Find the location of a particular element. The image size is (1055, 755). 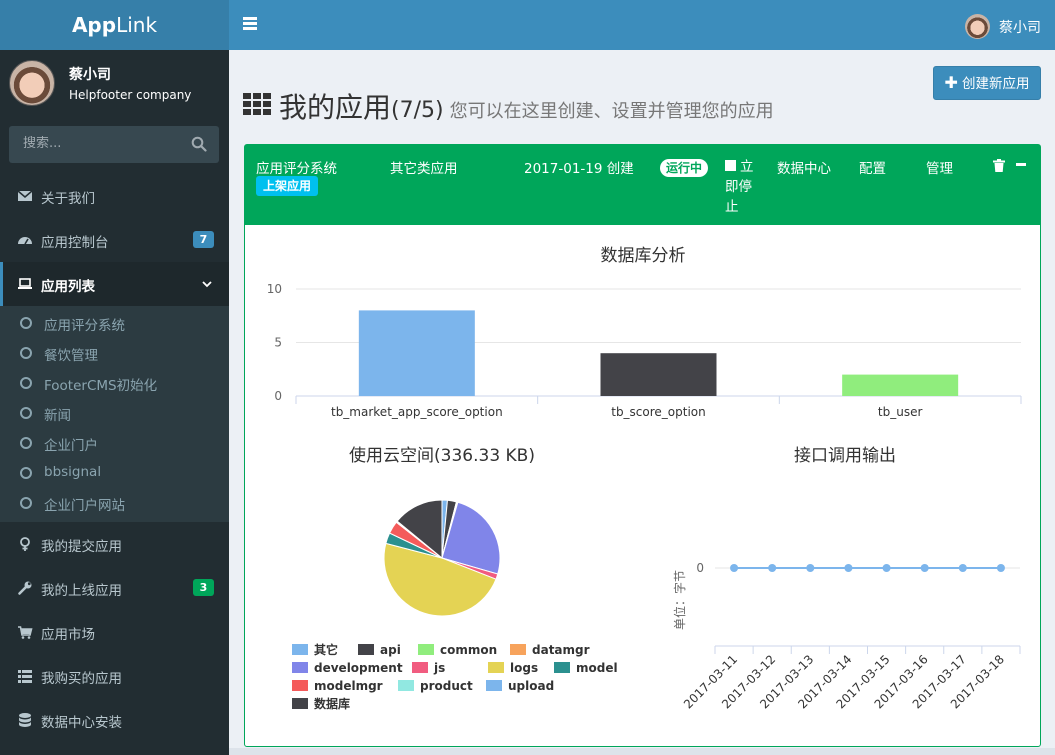

submenu-item: FooterCMS初始化 is located at coordinates (114, 383).